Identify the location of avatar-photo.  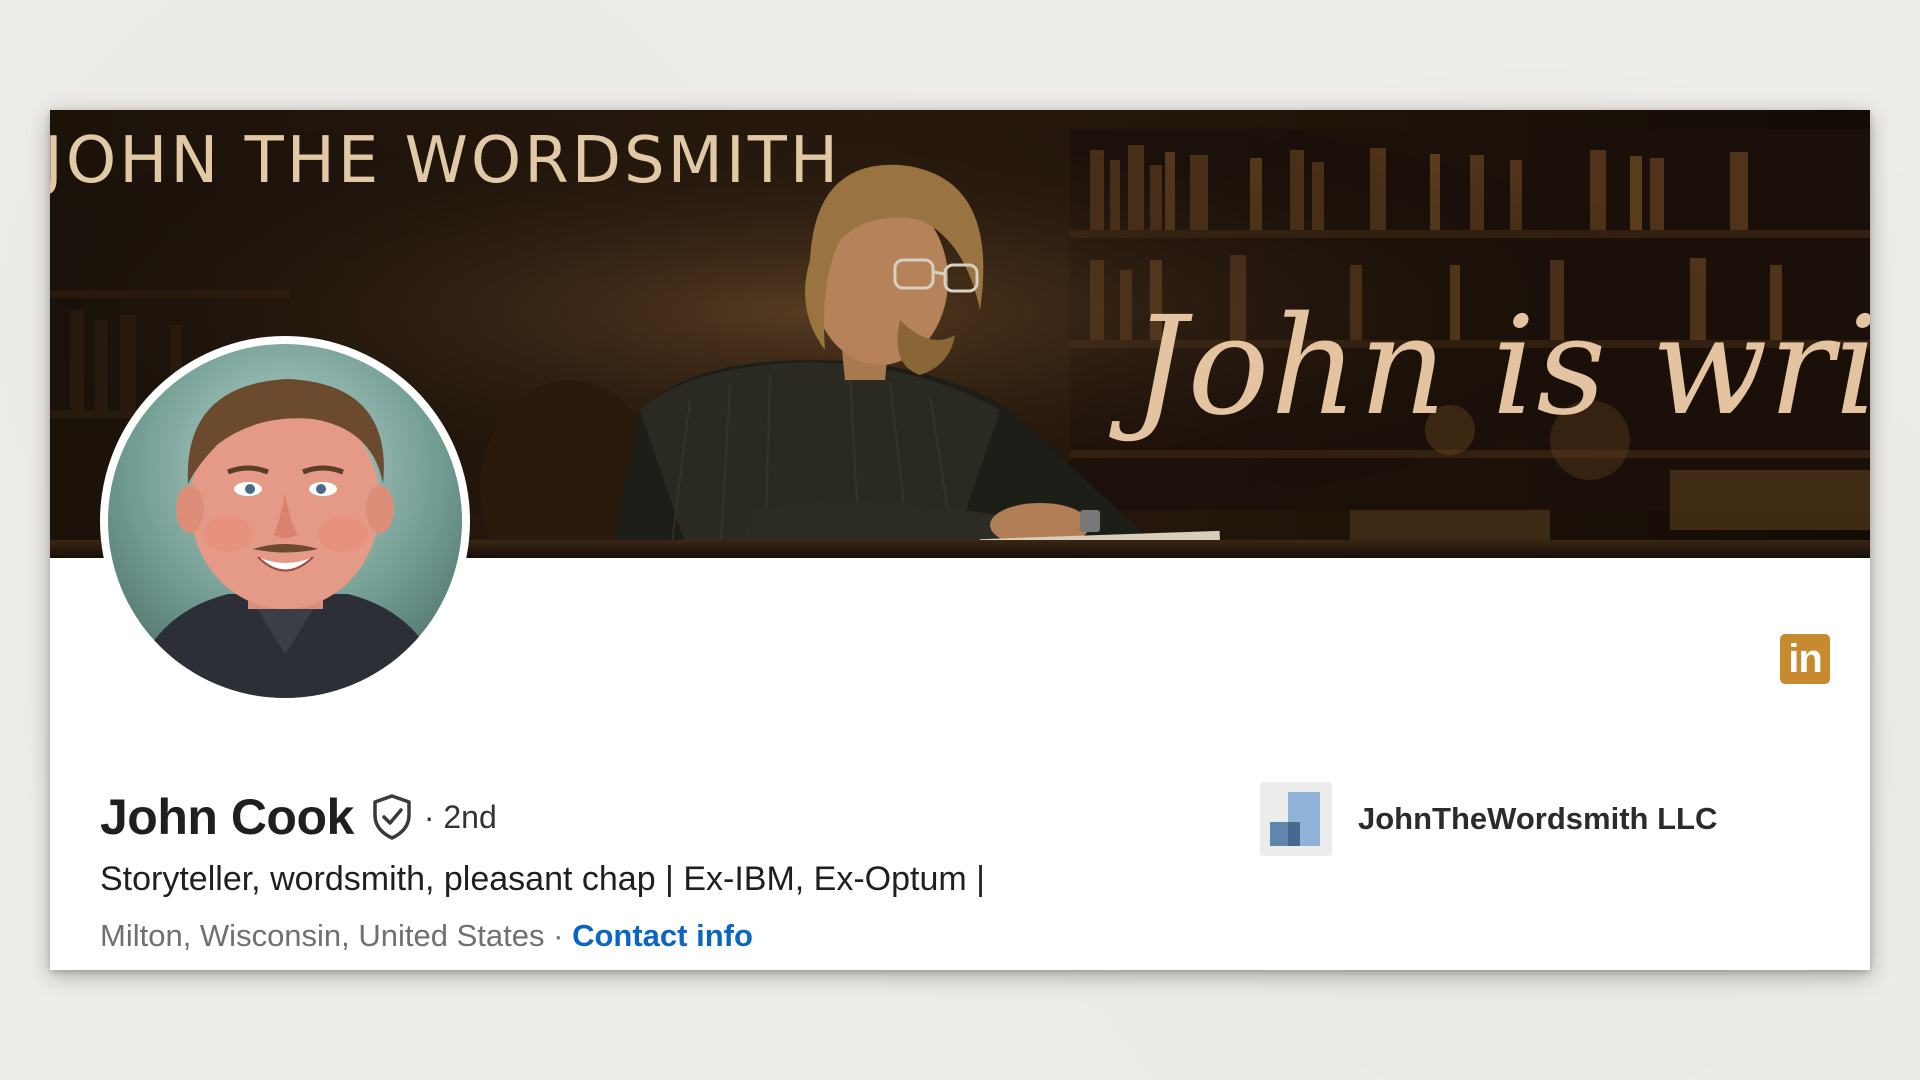
(285, 521).